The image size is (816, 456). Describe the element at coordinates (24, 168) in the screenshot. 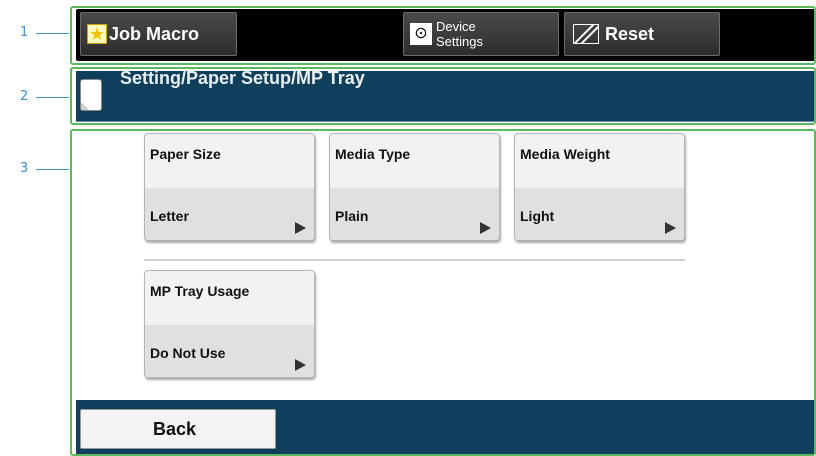

I see `callout-number: 3` at that location.